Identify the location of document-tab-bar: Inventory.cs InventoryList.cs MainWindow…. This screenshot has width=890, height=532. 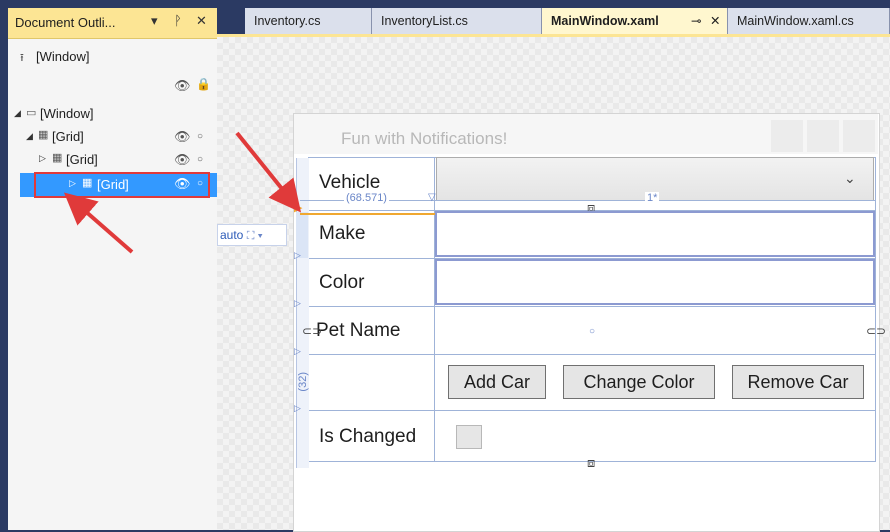
(553, 21).